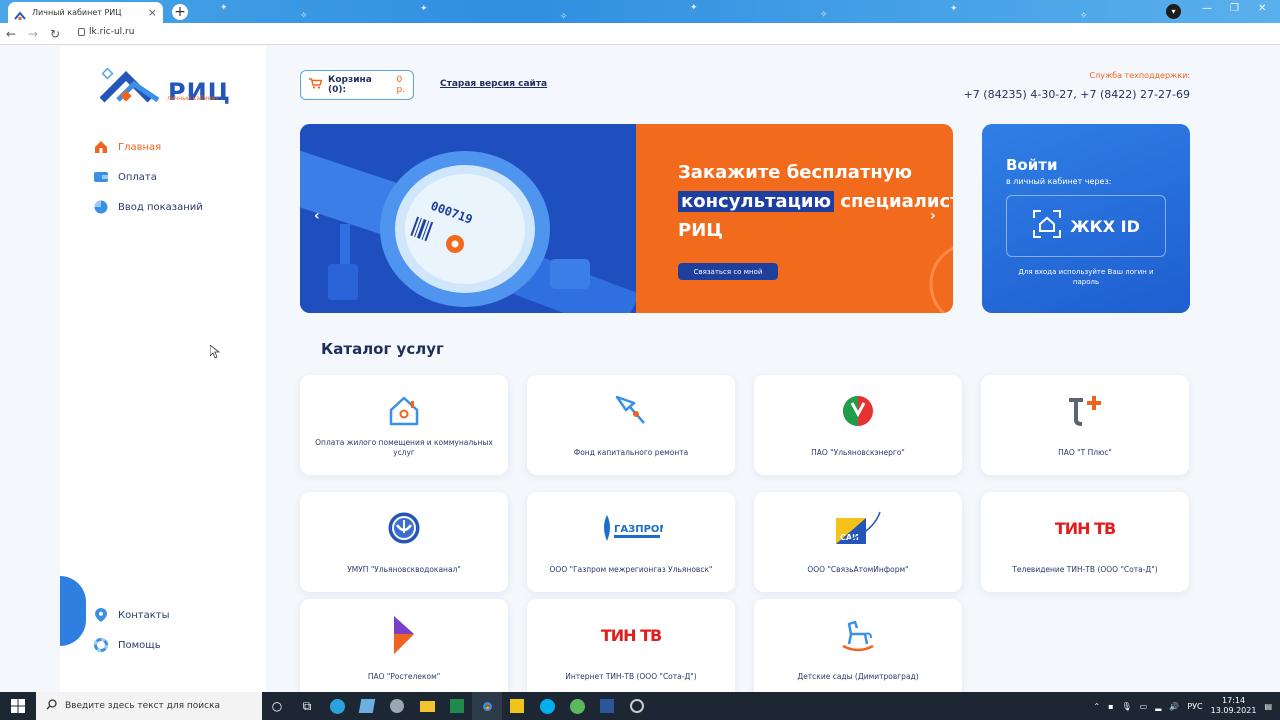 The width and height of the screenshot is (1280, 720). What do you see at coordinates (1047, 226) in the screenshot?
I see `zhkh-id-house-icon` at bounding box center [1047, 226].